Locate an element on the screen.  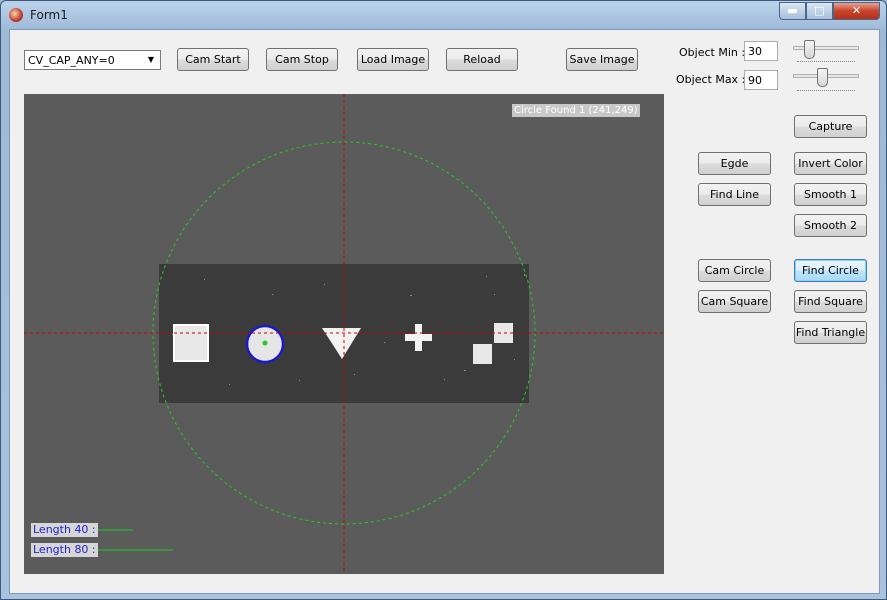
object-max-label: Object Max : is located at coordinates (711, 79).